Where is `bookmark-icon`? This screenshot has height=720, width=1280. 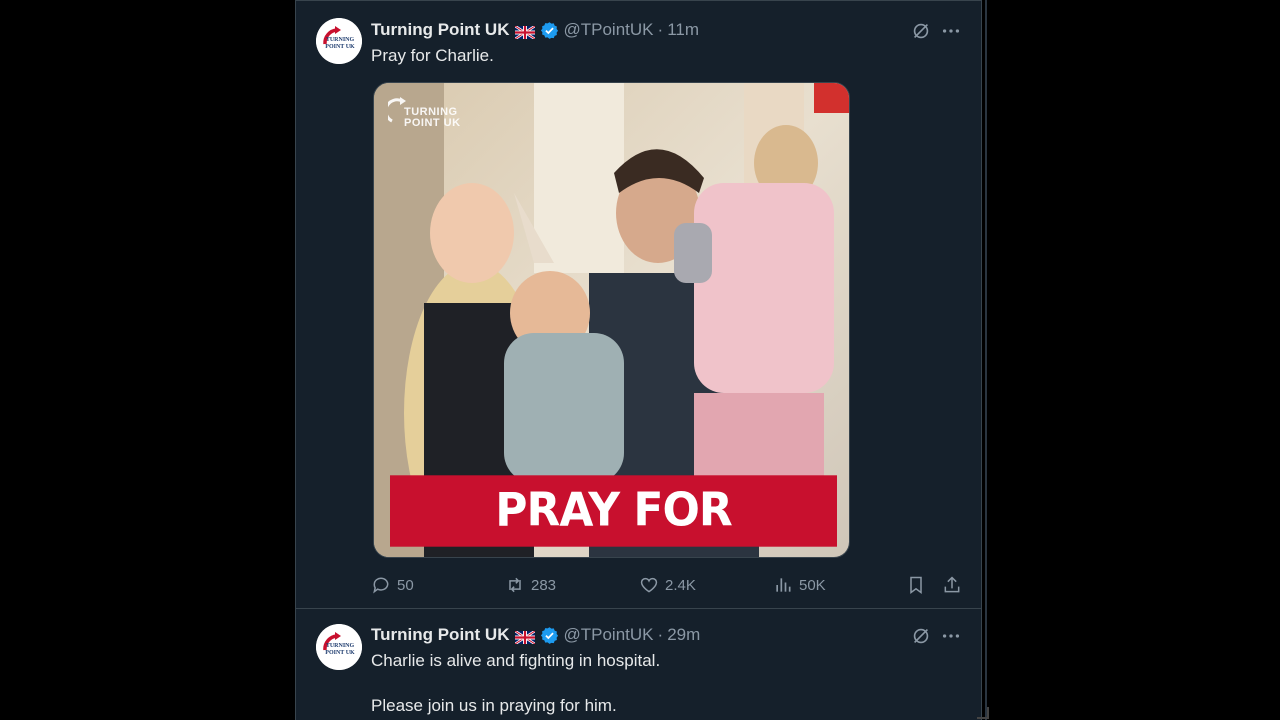 bookmark-icon is located at coordinates (916, 585).